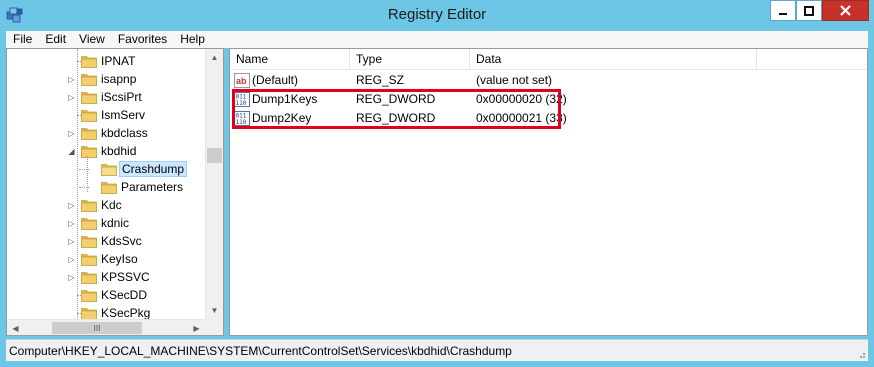 This screenshot has height=367, width=874. Describe the element at coordinates (126, 313) in the screenshot. I see `tree-item-label: KSecPkg` at that location.